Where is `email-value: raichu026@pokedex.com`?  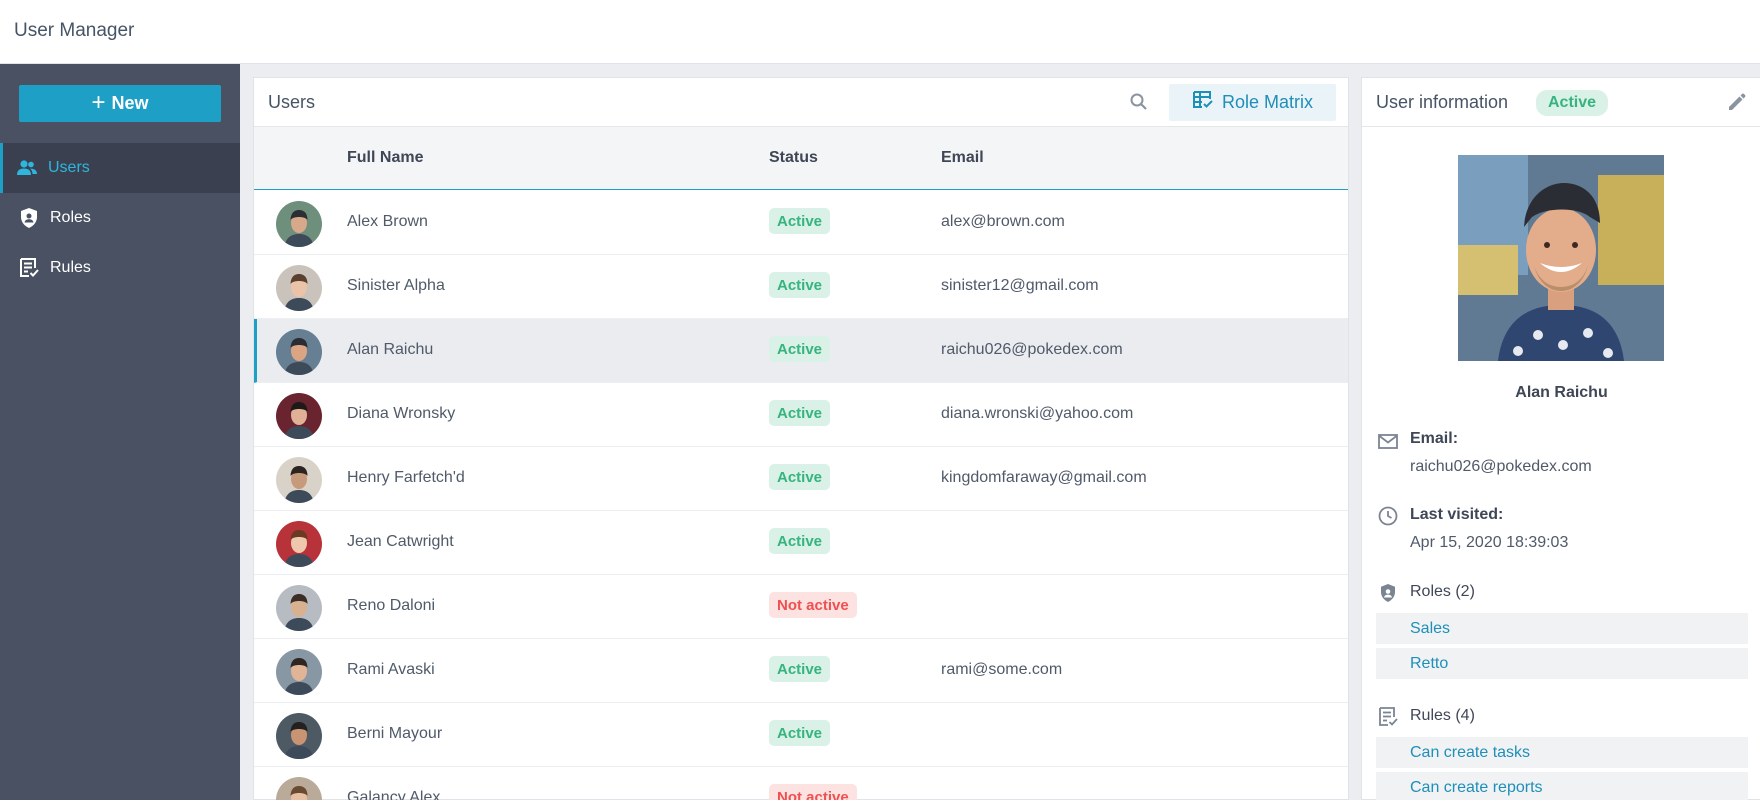 email-value: raichu026@pokedex.com is located at coordinates (1501, 466).